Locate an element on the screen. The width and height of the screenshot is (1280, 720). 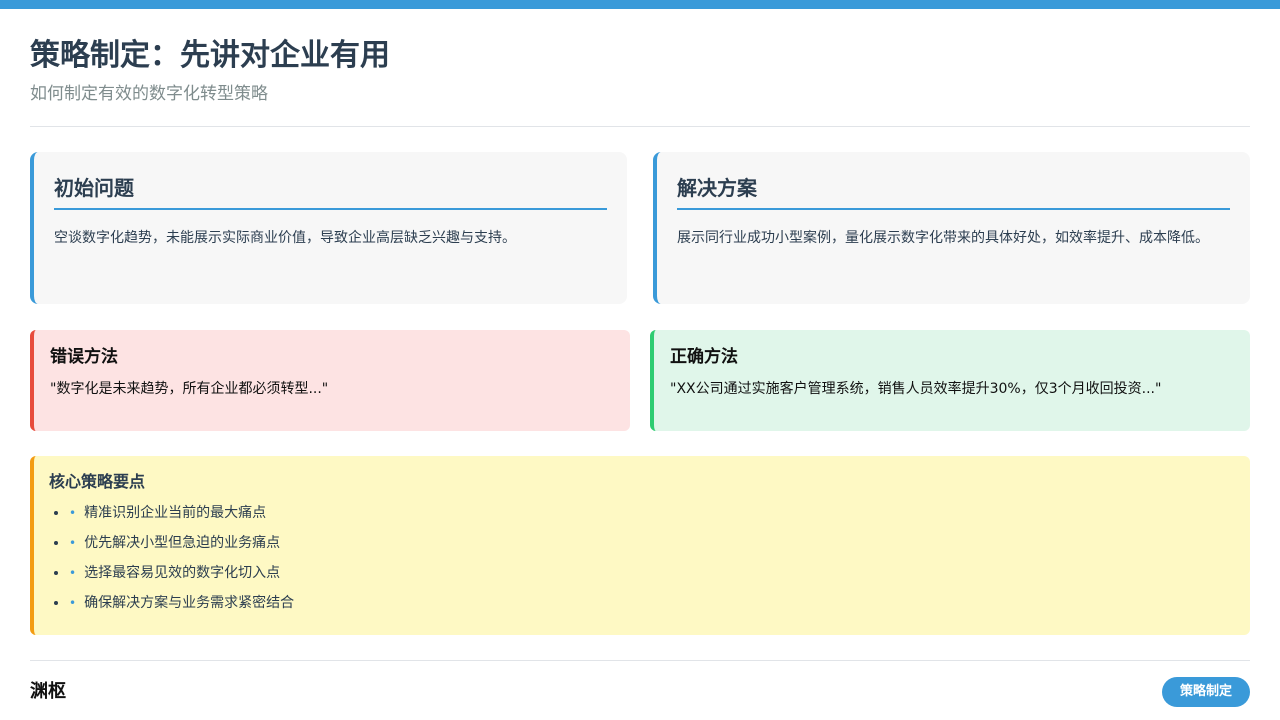
page-header: 策略制定：先讲对企业有用 如何制定有效的数字化转型策略 is located at coordinates (640, 71).